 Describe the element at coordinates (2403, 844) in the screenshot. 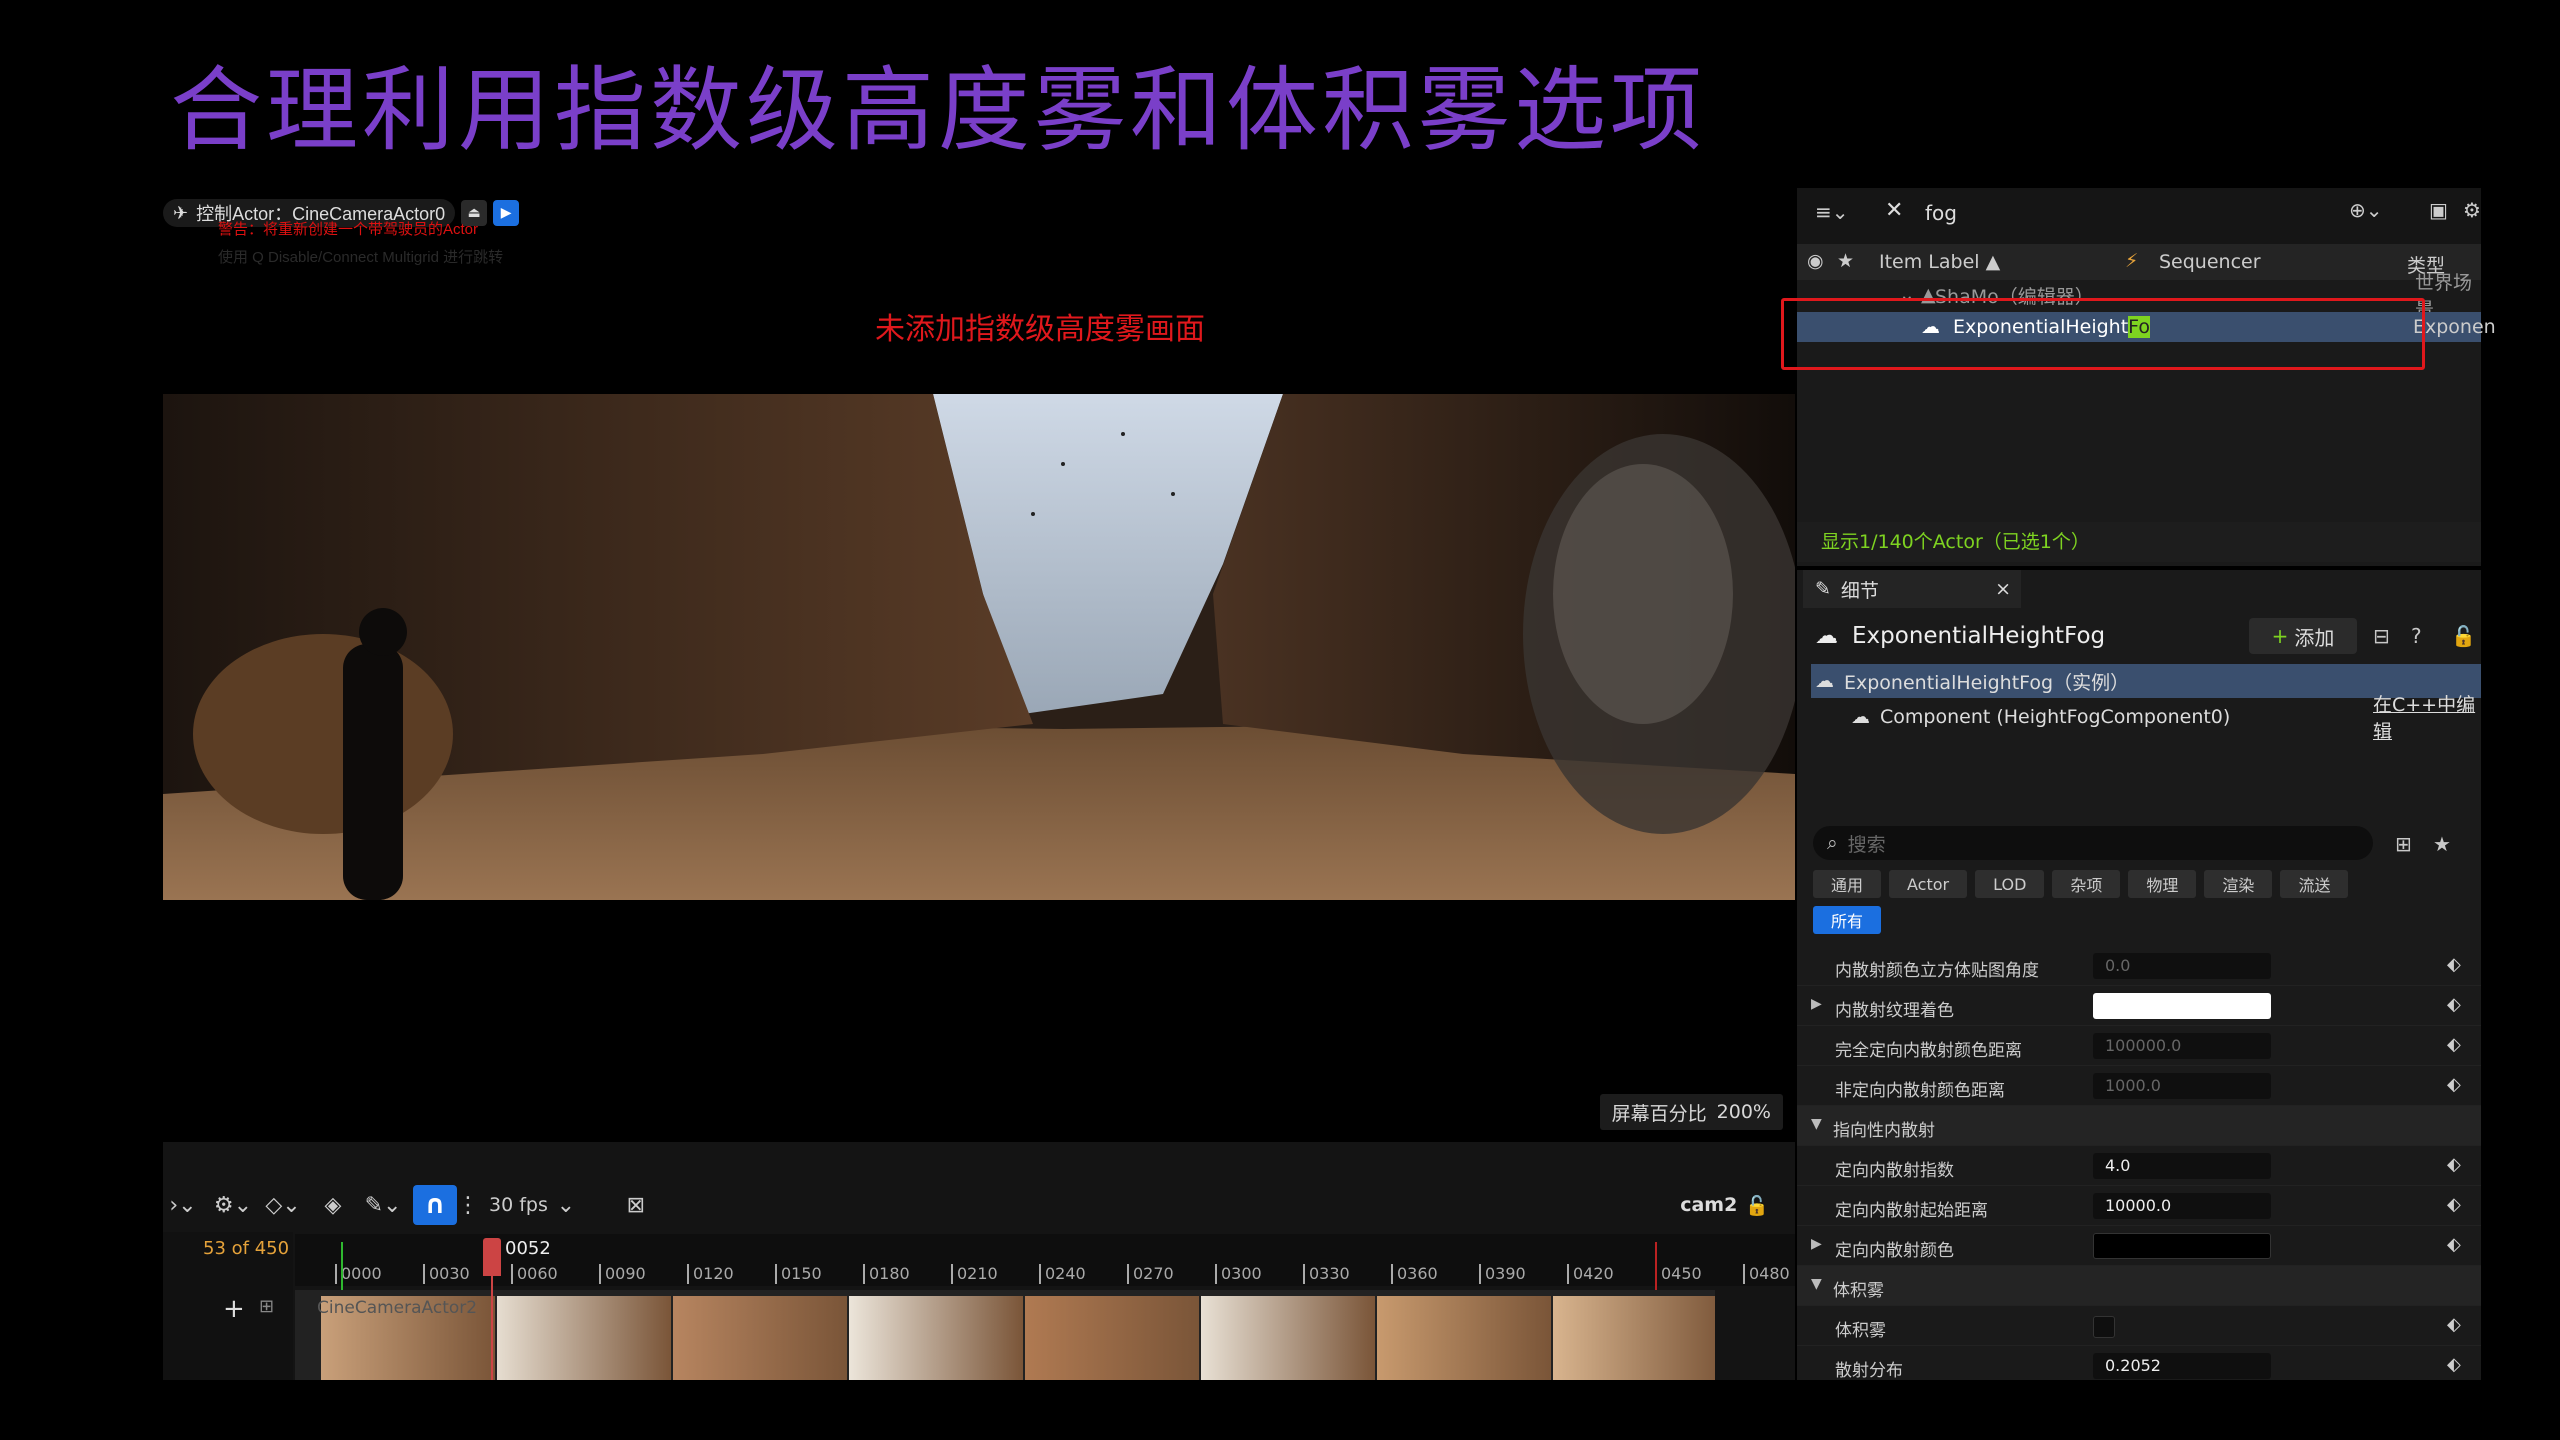

I see `grid-view-icon: ⊞` at that location.